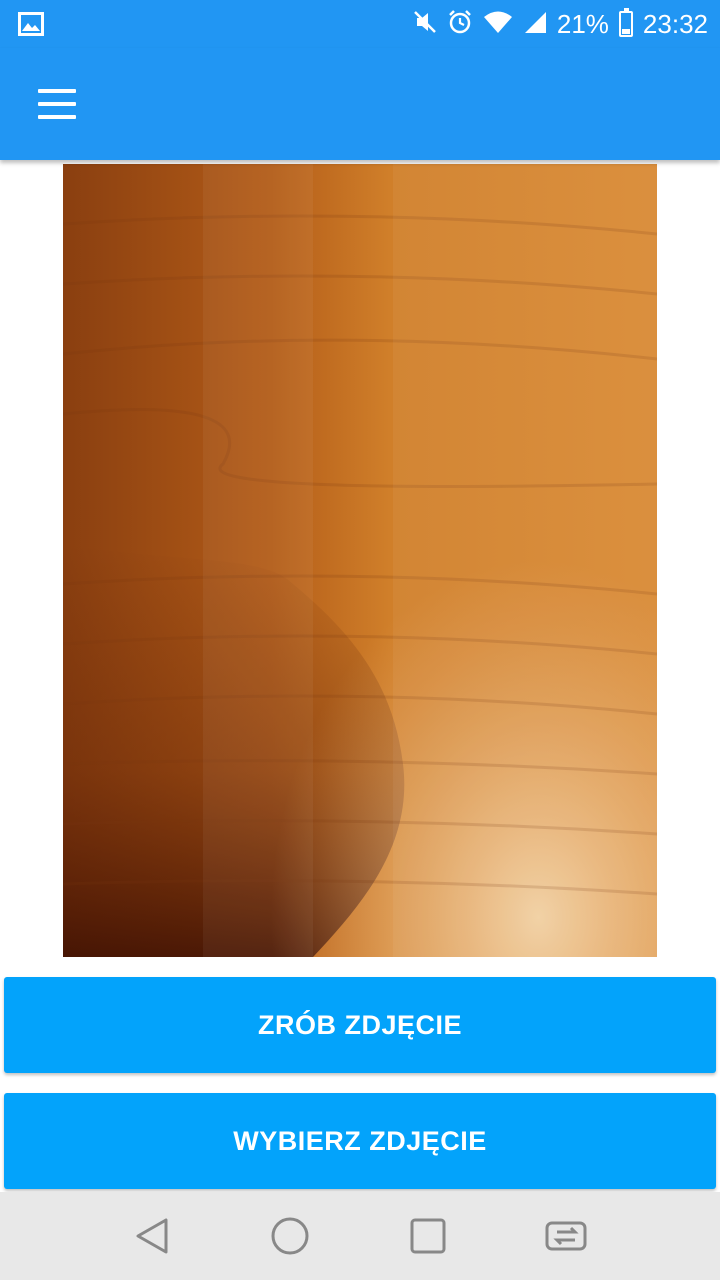 This screenshot has width=720, height=1280. Describe the element at coordinates (498, 24) in the screenshot. I see `wifi-icon` at that location.